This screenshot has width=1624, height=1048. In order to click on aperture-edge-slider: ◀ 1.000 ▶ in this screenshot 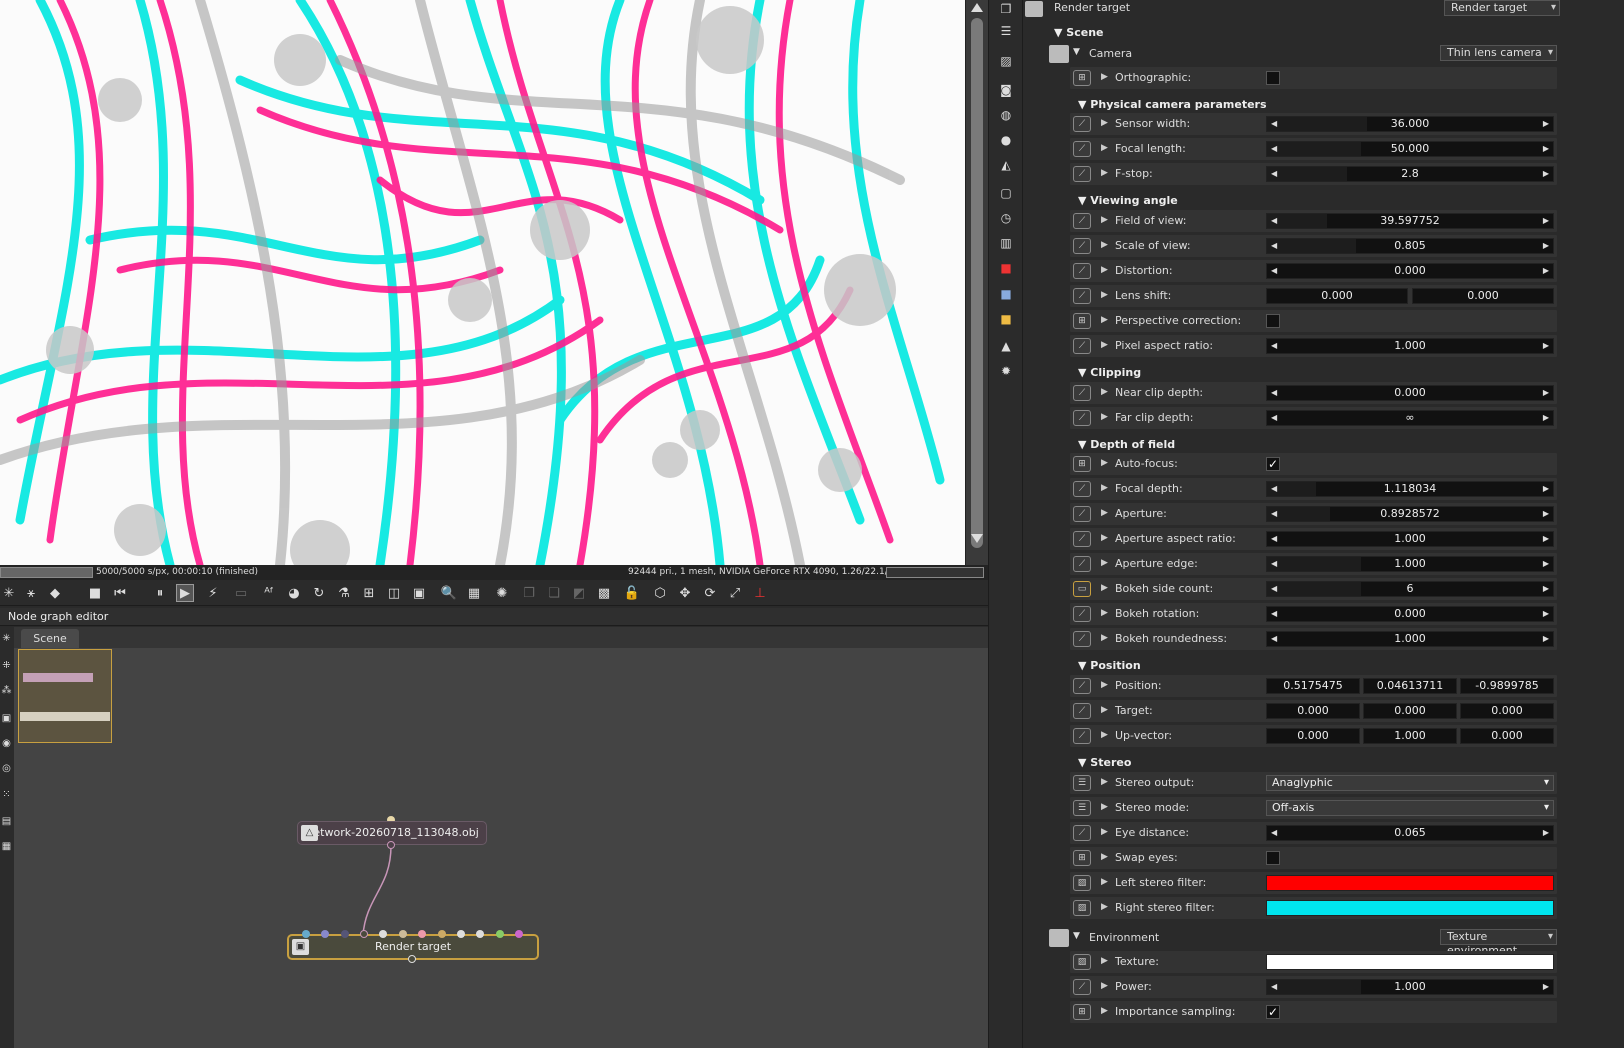, I will do `click(1410, 564)`.